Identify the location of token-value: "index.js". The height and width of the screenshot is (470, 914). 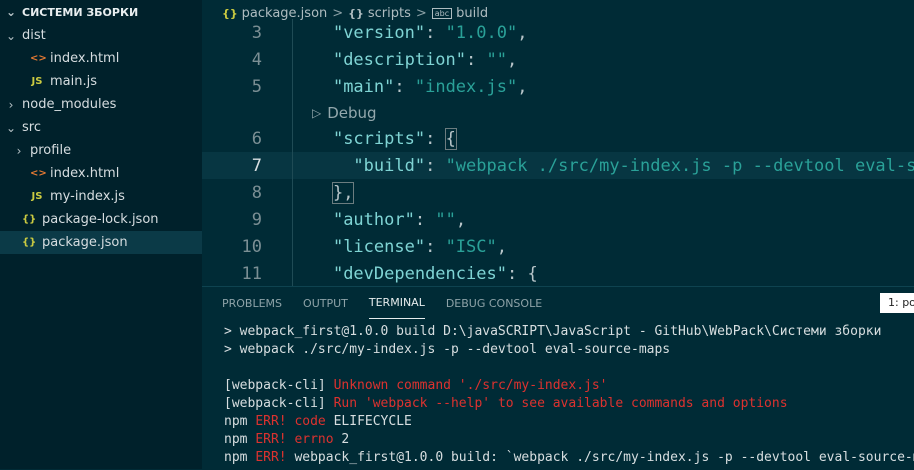
(466, 86).